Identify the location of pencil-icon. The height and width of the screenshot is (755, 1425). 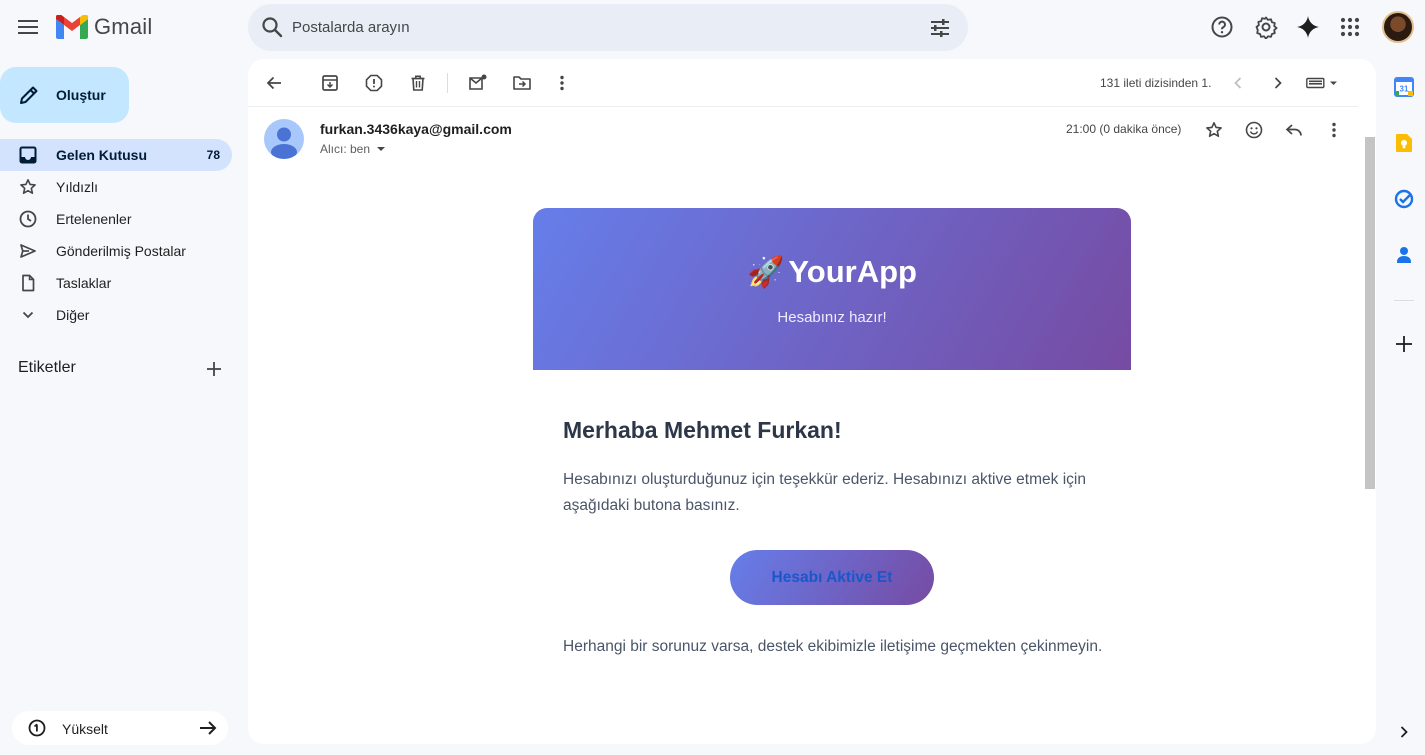
(29, 95).